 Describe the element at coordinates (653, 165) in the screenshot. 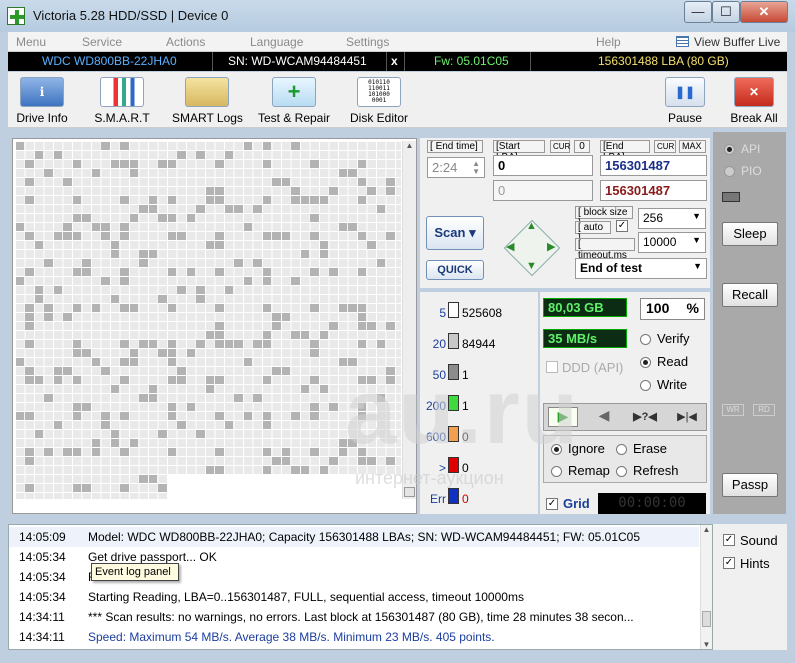

I see `end-lba-field: 156301487` at that location.